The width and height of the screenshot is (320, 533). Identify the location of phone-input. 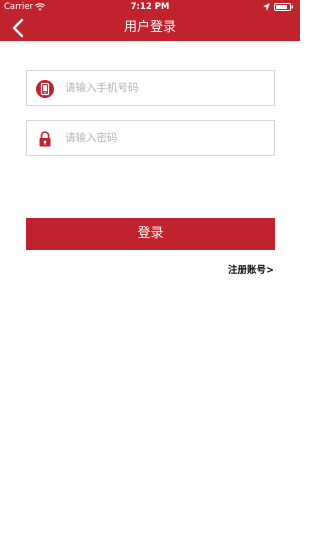
(167, 88).